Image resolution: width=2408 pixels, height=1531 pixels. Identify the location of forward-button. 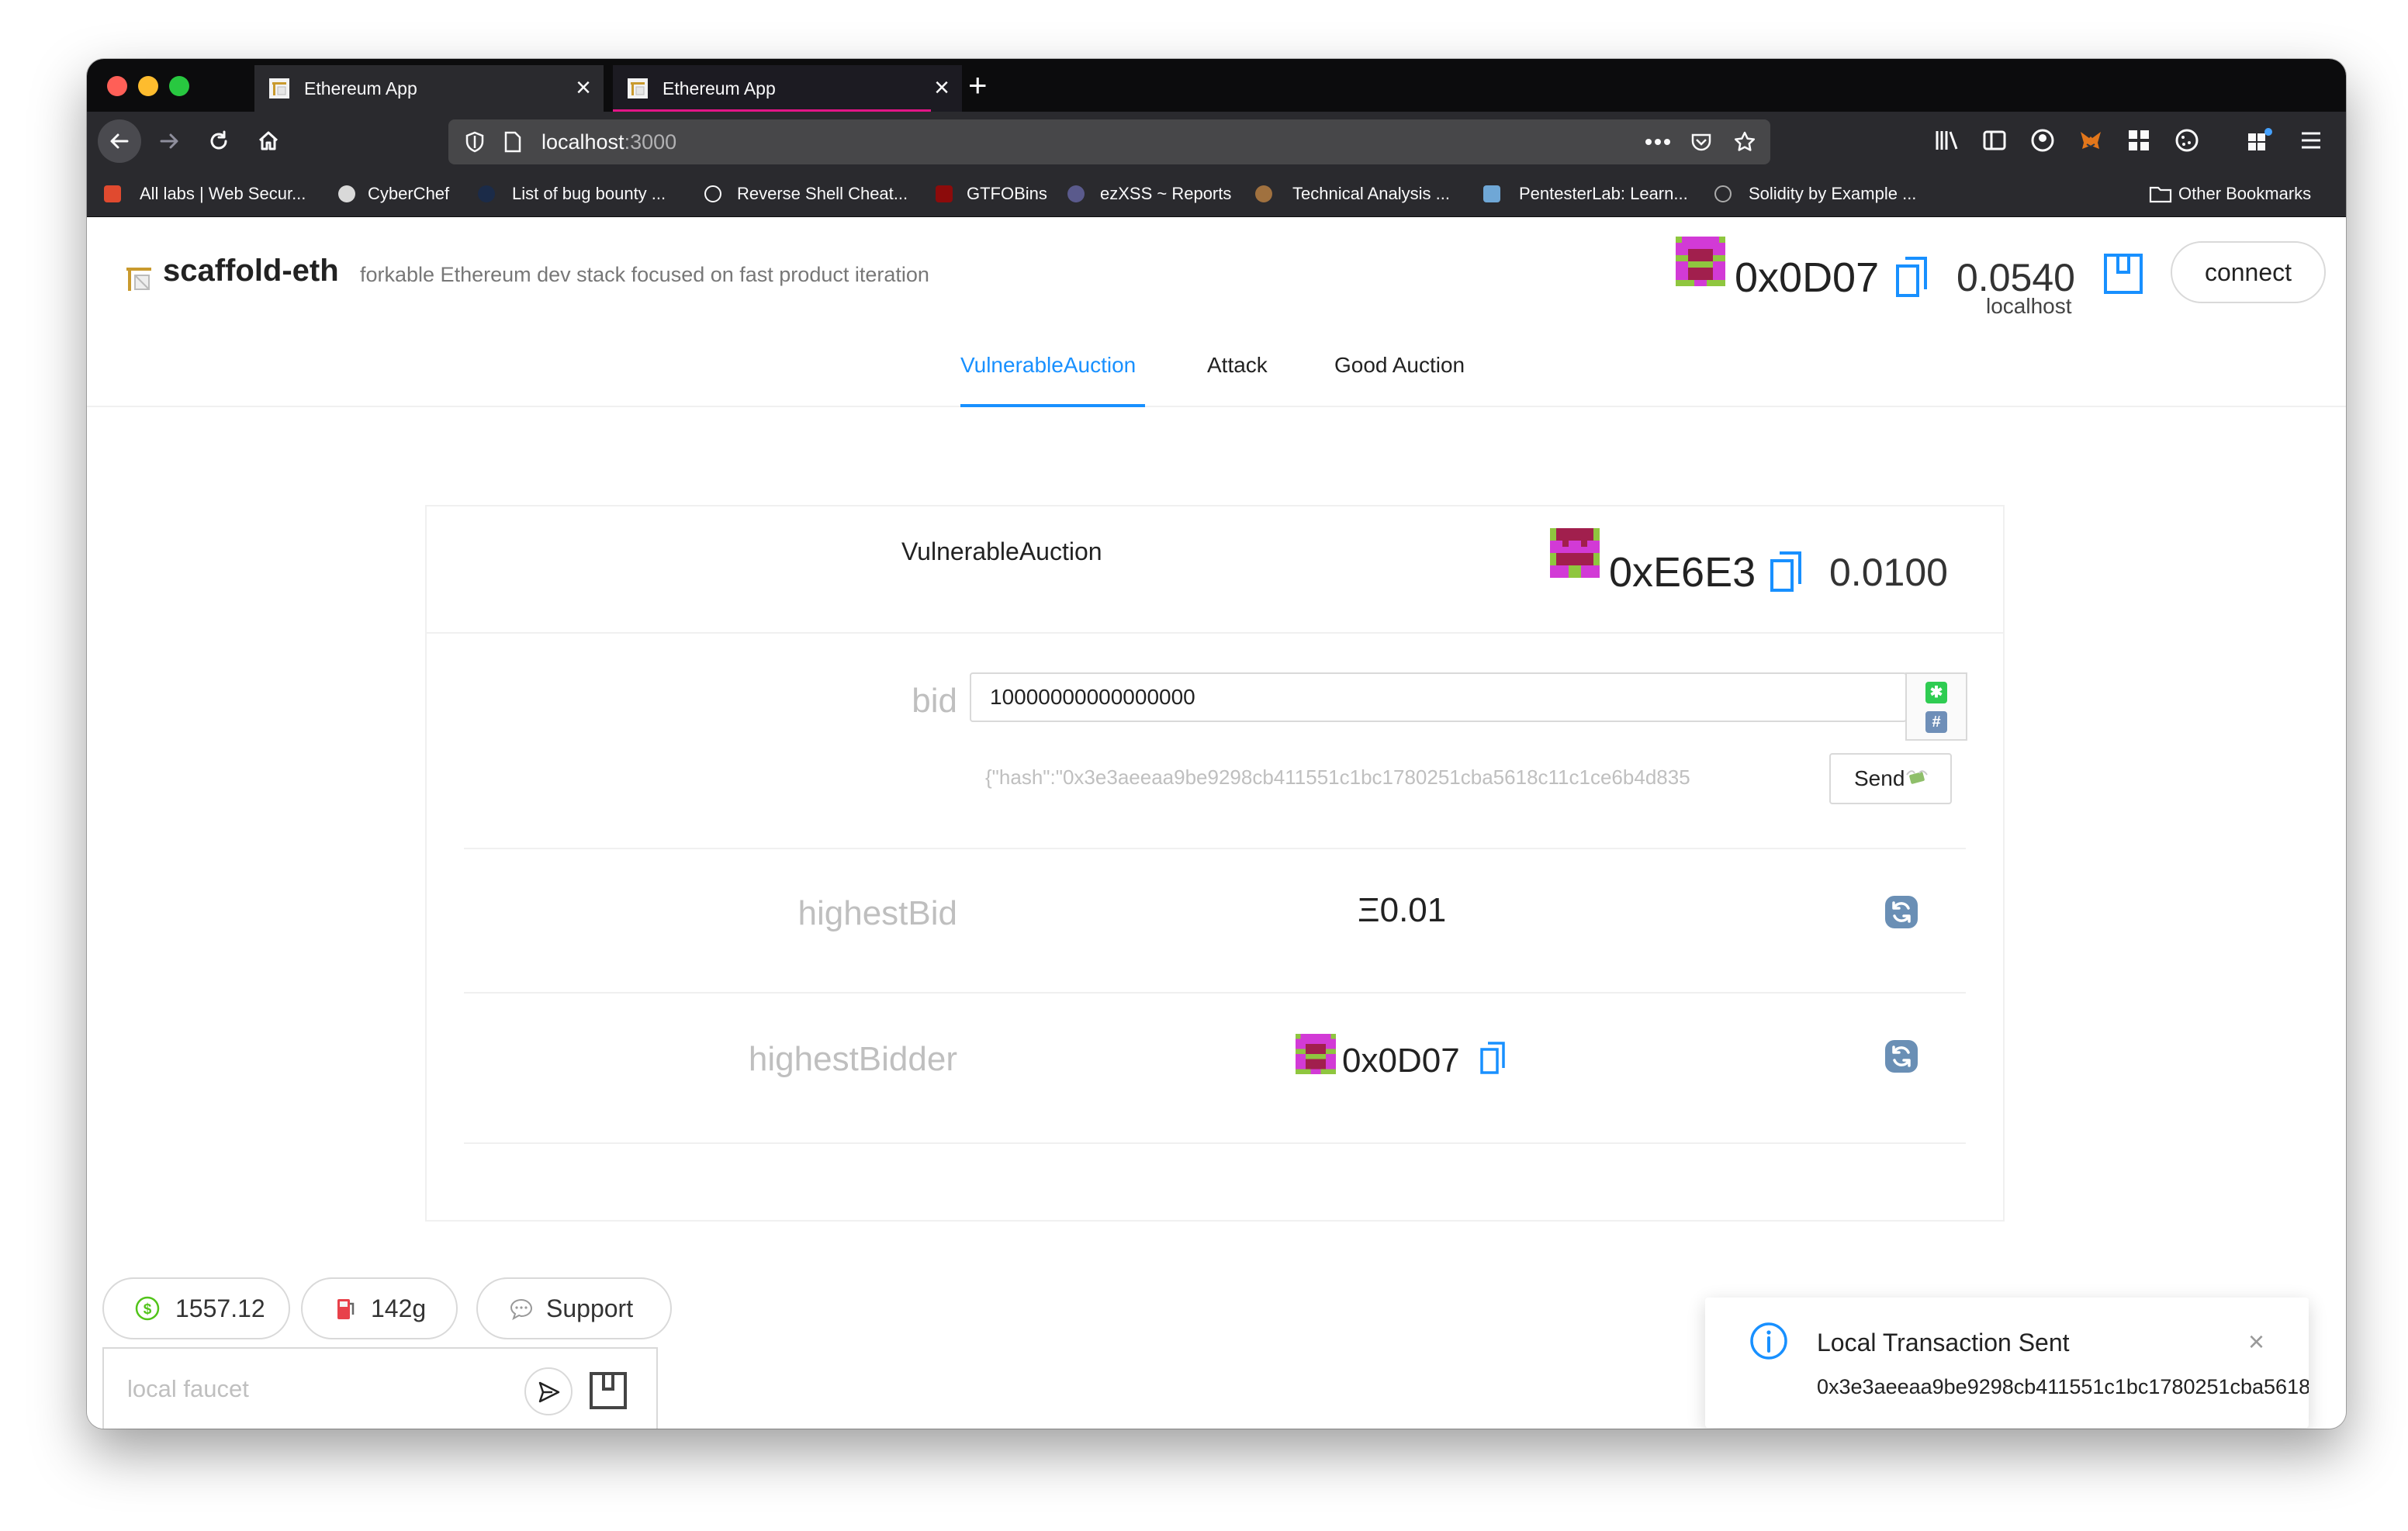
(169, 141).